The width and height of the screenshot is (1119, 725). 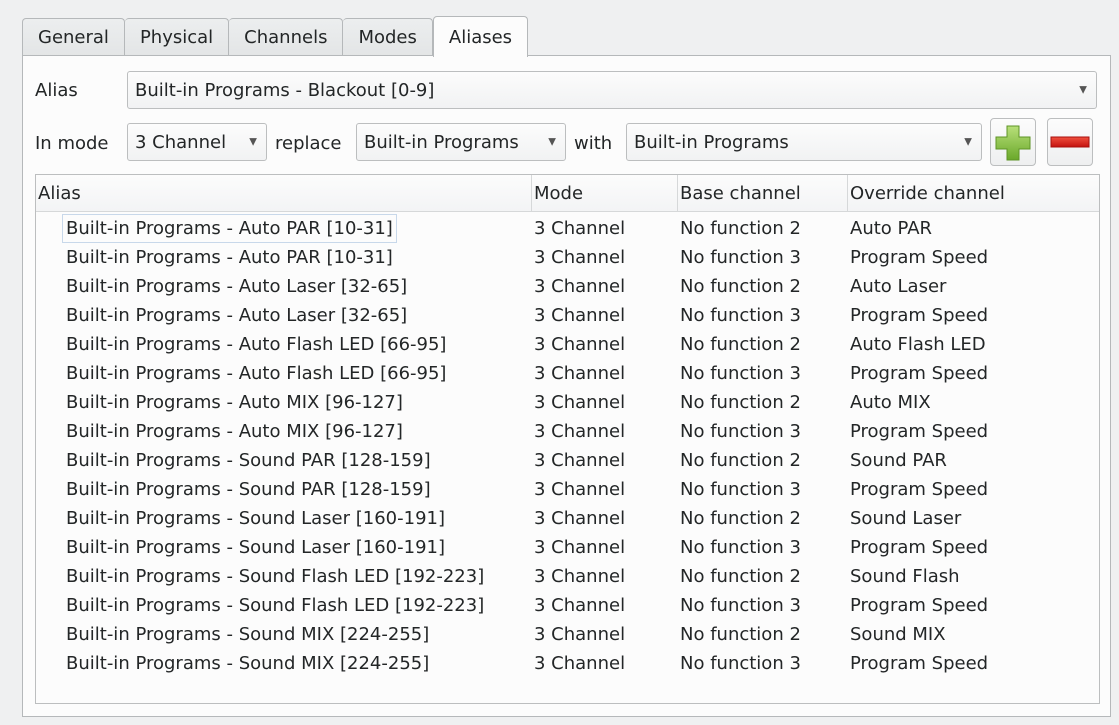 What do you see at coordinates (181, 142) in the screenshot?
I see `mode-select-value: 3 Channel` at bounding box center [181, 142].